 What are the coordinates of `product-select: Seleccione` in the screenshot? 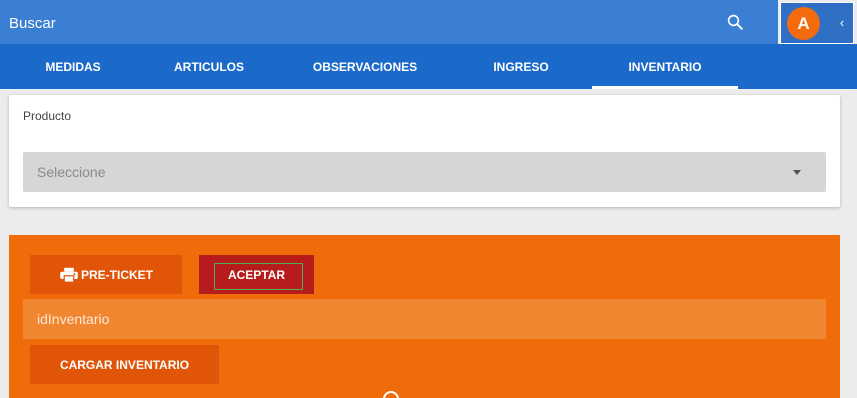 It's located at (424, 172).